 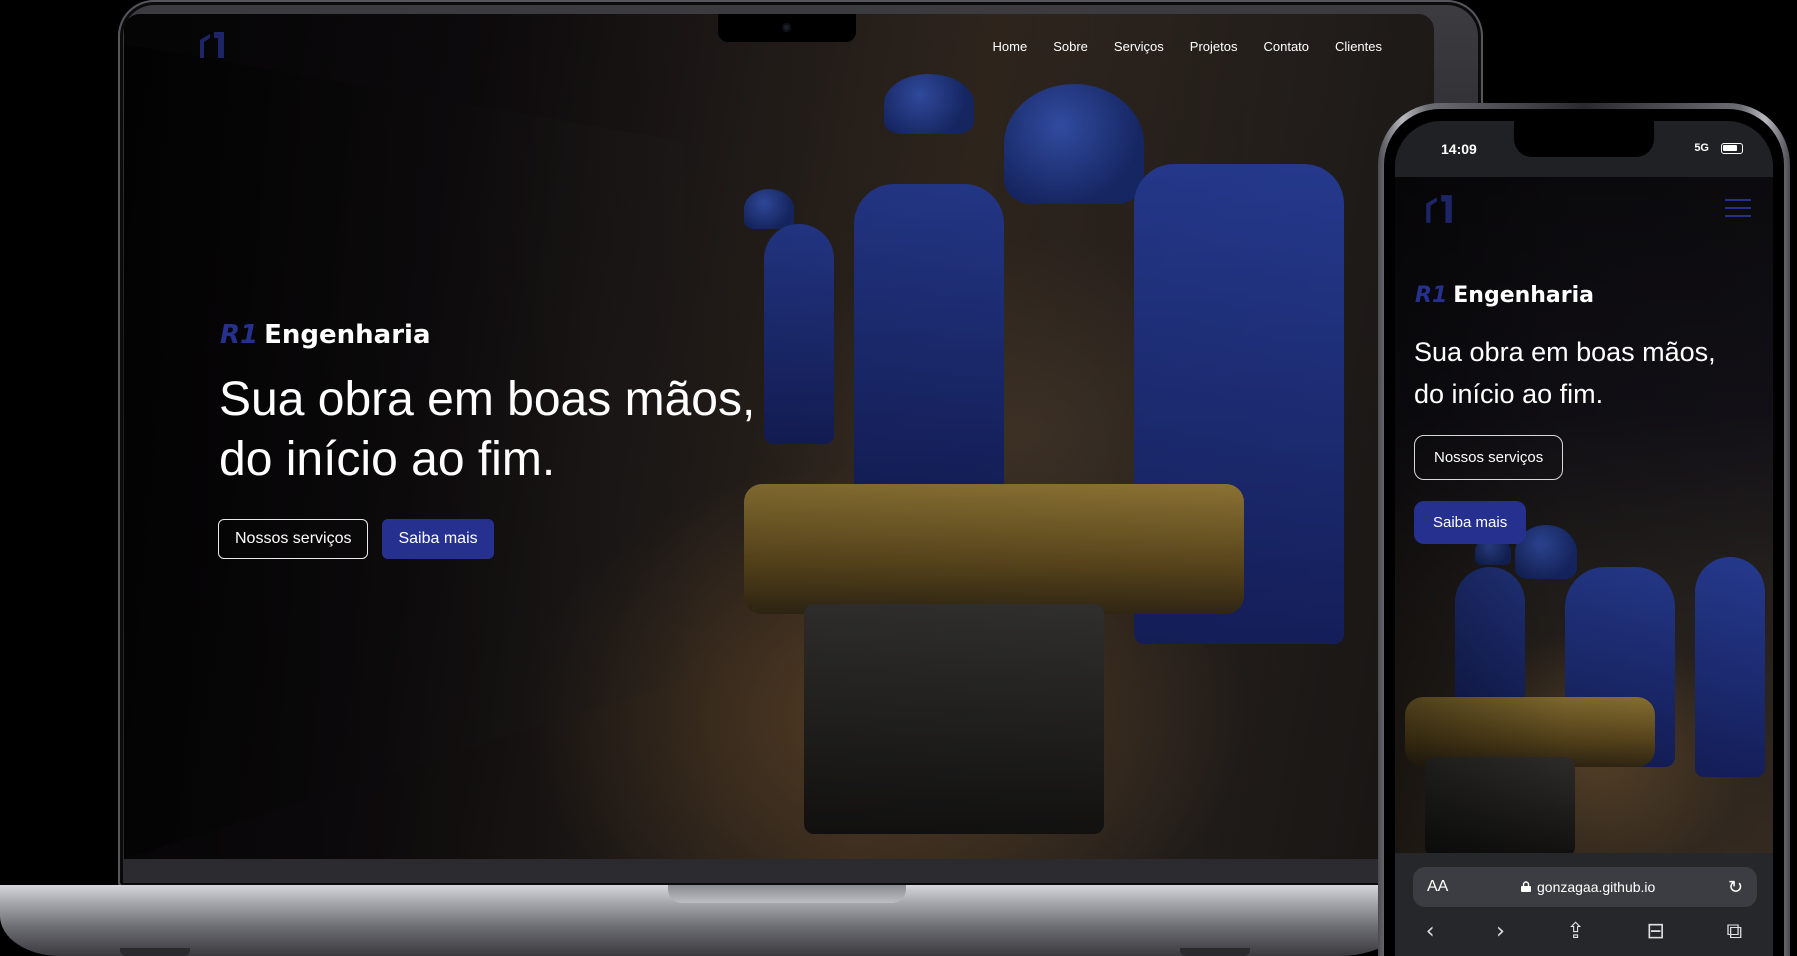 I want to click on nav-projetos: Projetos, so click(x=1214, y=46).